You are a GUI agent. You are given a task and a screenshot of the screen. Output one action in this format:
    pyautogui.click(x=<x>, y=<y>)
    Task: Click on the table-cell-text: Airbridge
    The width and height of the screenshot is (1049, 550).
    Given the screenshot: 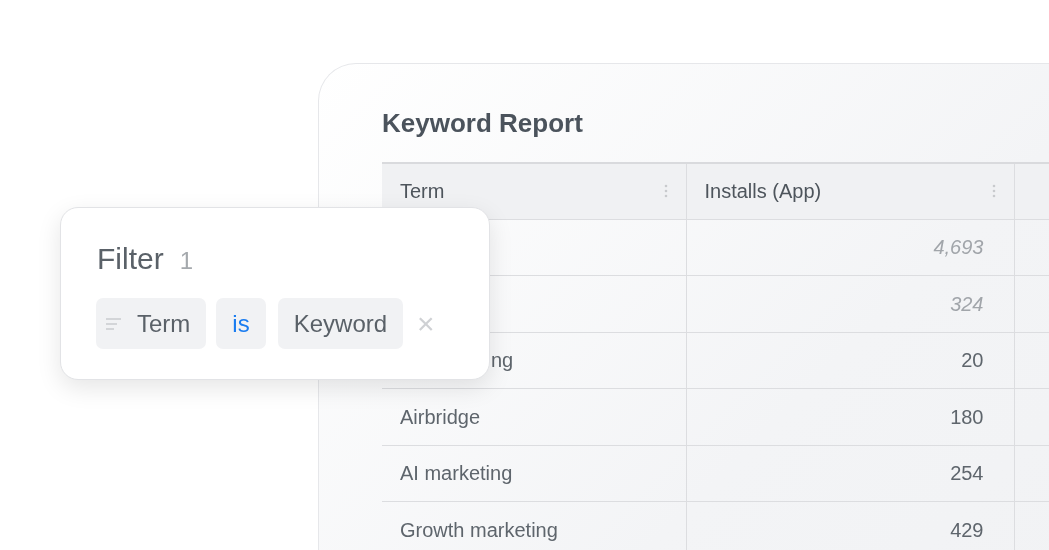 What is the action you would take?
    pyautogui.click(x=440, y=417)
    